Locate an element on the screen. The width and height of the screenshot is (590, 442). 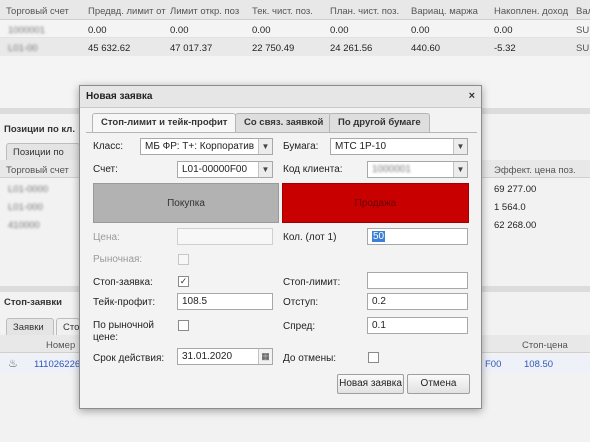
account-select: L01-00000F00 ▼ is located at coordinates (225, 169).